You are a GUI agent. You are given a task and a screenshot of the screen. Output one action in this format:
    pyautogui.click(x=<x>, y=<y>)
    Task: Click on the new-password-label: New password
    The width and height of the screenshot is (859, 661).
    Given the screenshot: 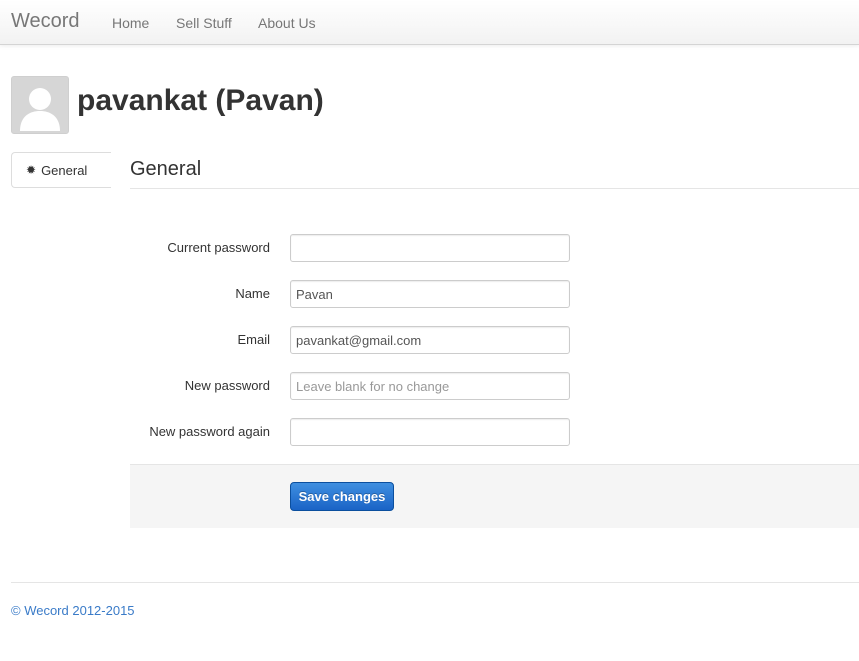 What is the action you would take?
    pyautogui.click(x=227, y=385)
    